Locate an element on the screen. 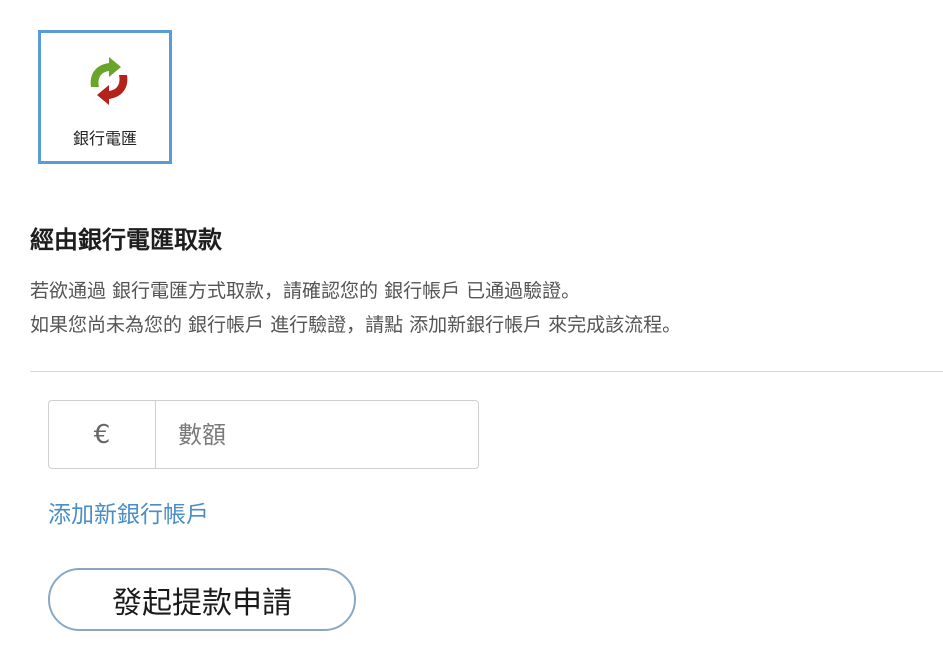  amount-input-group: € is located at coordinates (263, 434).